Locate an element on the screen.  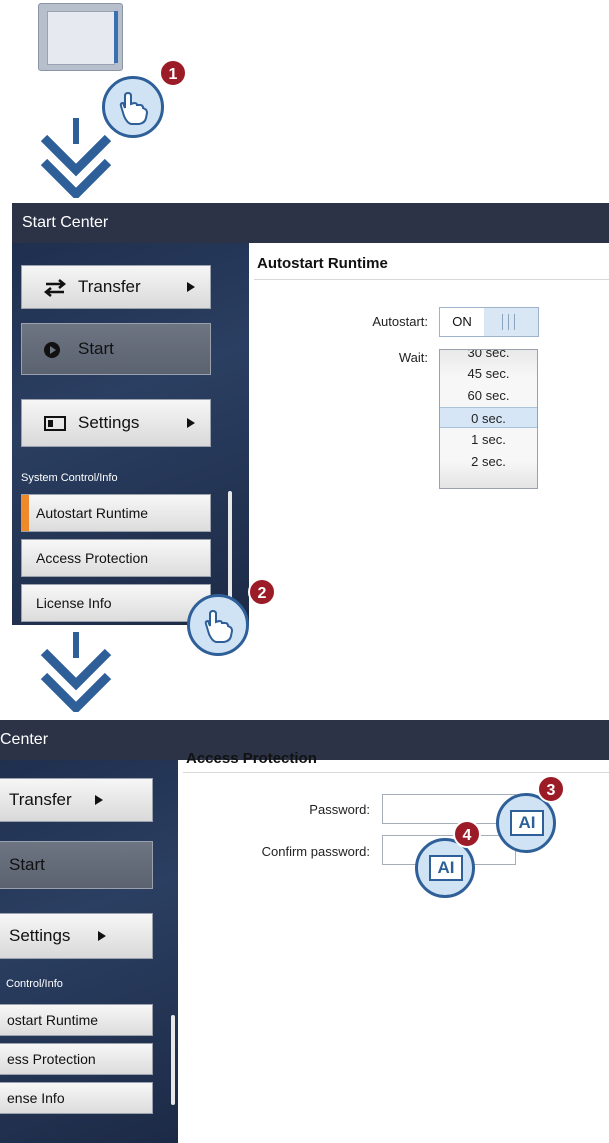
hmi-device-icon is located at coordinates (80, 37).